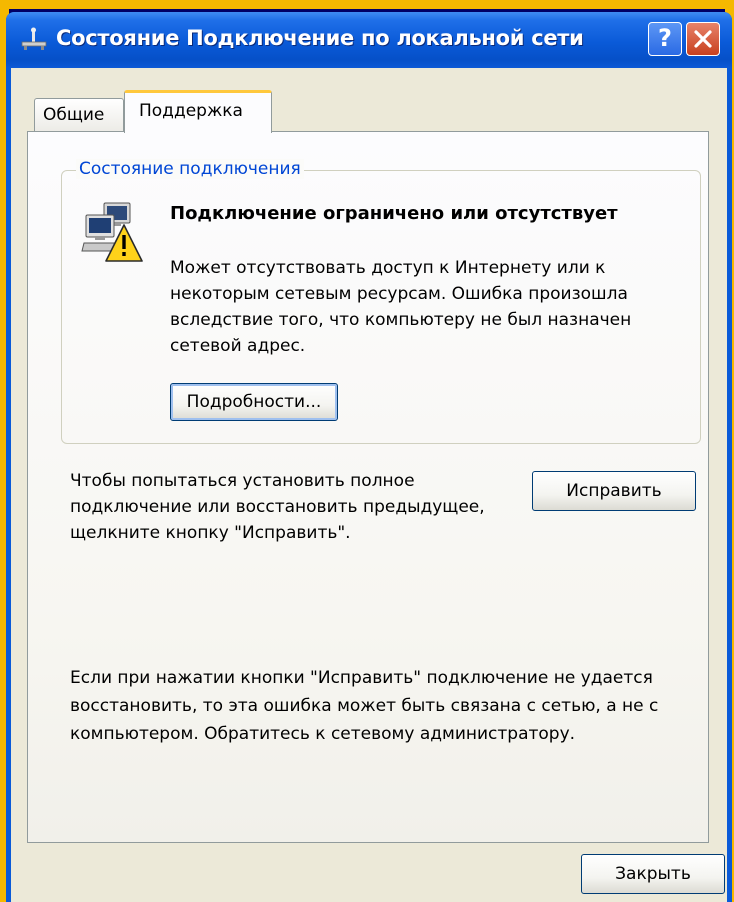  I want to click on close-button: Закрыть, so click(653, 874).